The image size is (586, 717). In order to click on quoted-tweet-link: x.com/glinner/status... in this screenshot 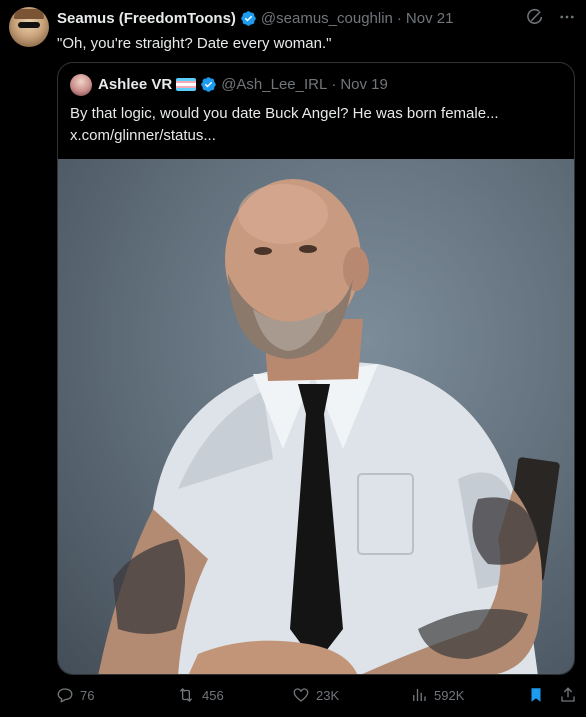, I will do `click(317, 136)`.